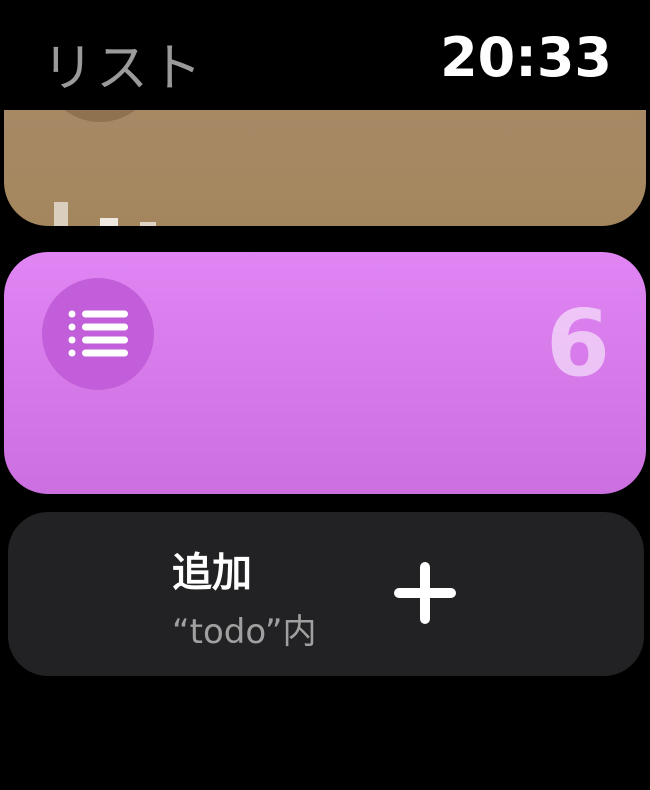 This screenshot has width=650, height=790. What do you see at coordinates (325, 55) in the screenshot?
I see `status-header: リスト 20:33` at bounding box center [325, 55].